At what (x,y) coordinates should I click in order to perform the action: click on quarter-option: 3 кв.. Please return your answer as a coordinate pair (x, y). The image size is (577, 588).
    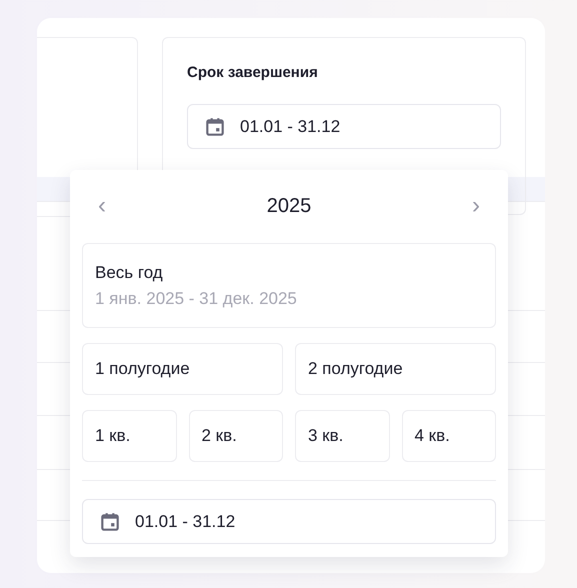
    Looking at the image, I should click on (342, 436).